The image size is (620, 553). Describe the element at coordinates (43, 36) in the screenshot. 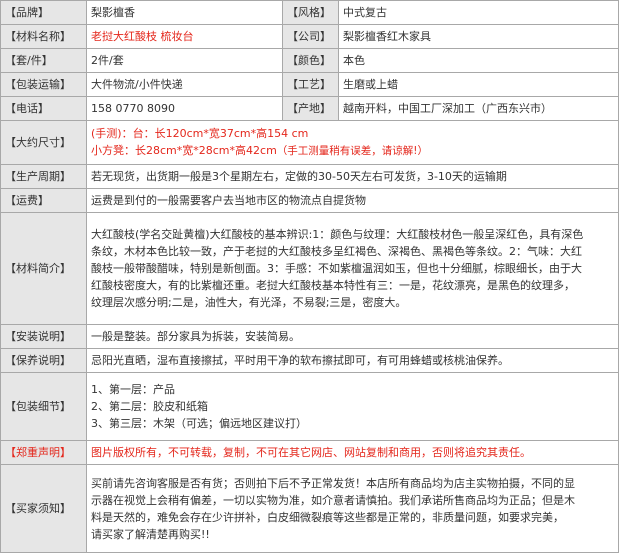

I see `material-label: 【材料名称】` at that location.